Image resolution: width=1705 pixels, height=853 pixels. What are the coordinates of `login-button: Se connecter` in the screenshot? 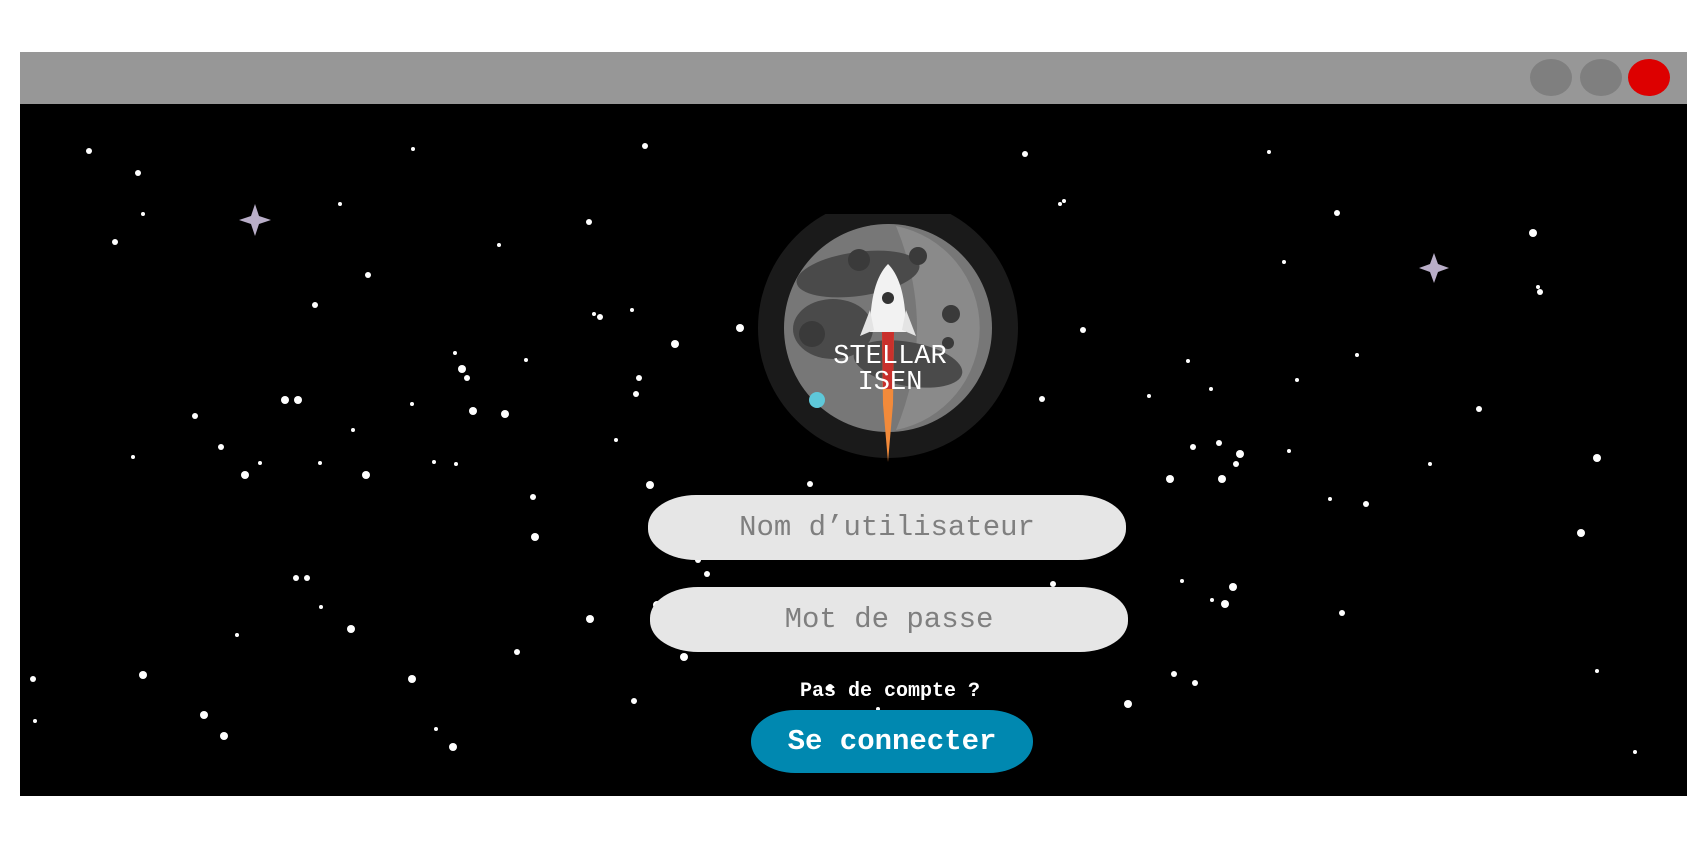 It's located at (892, 741).